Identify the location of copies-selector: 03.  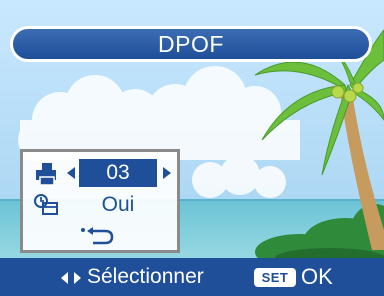
(121, 173).